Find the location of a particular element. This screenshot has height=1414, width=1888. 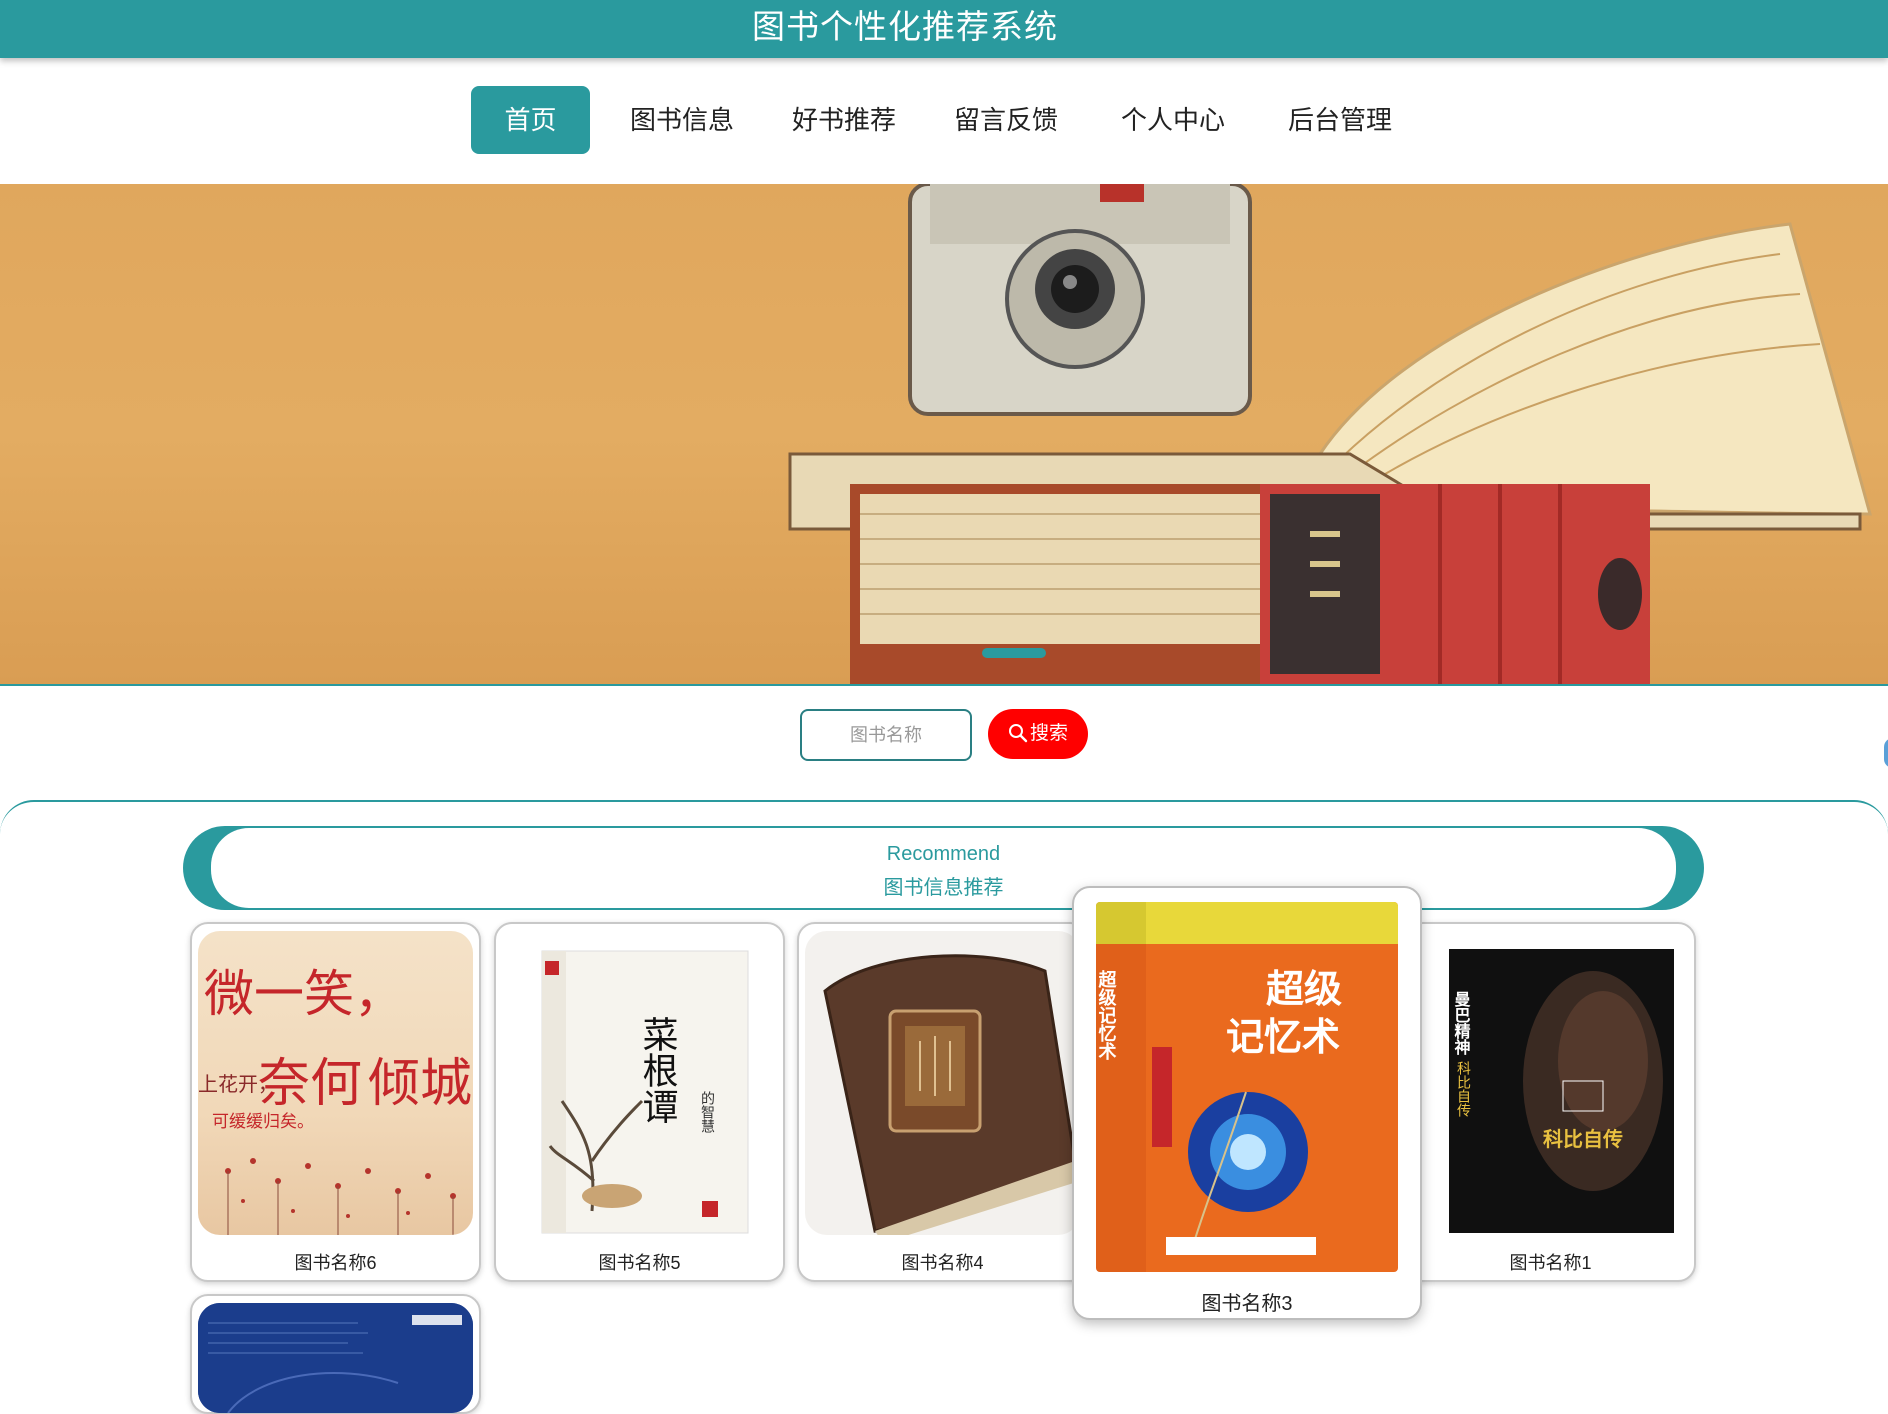

book-card: 曼巴精神 科比自传 科比自传 图书名称1 is located at coordinates (1550, 1102).